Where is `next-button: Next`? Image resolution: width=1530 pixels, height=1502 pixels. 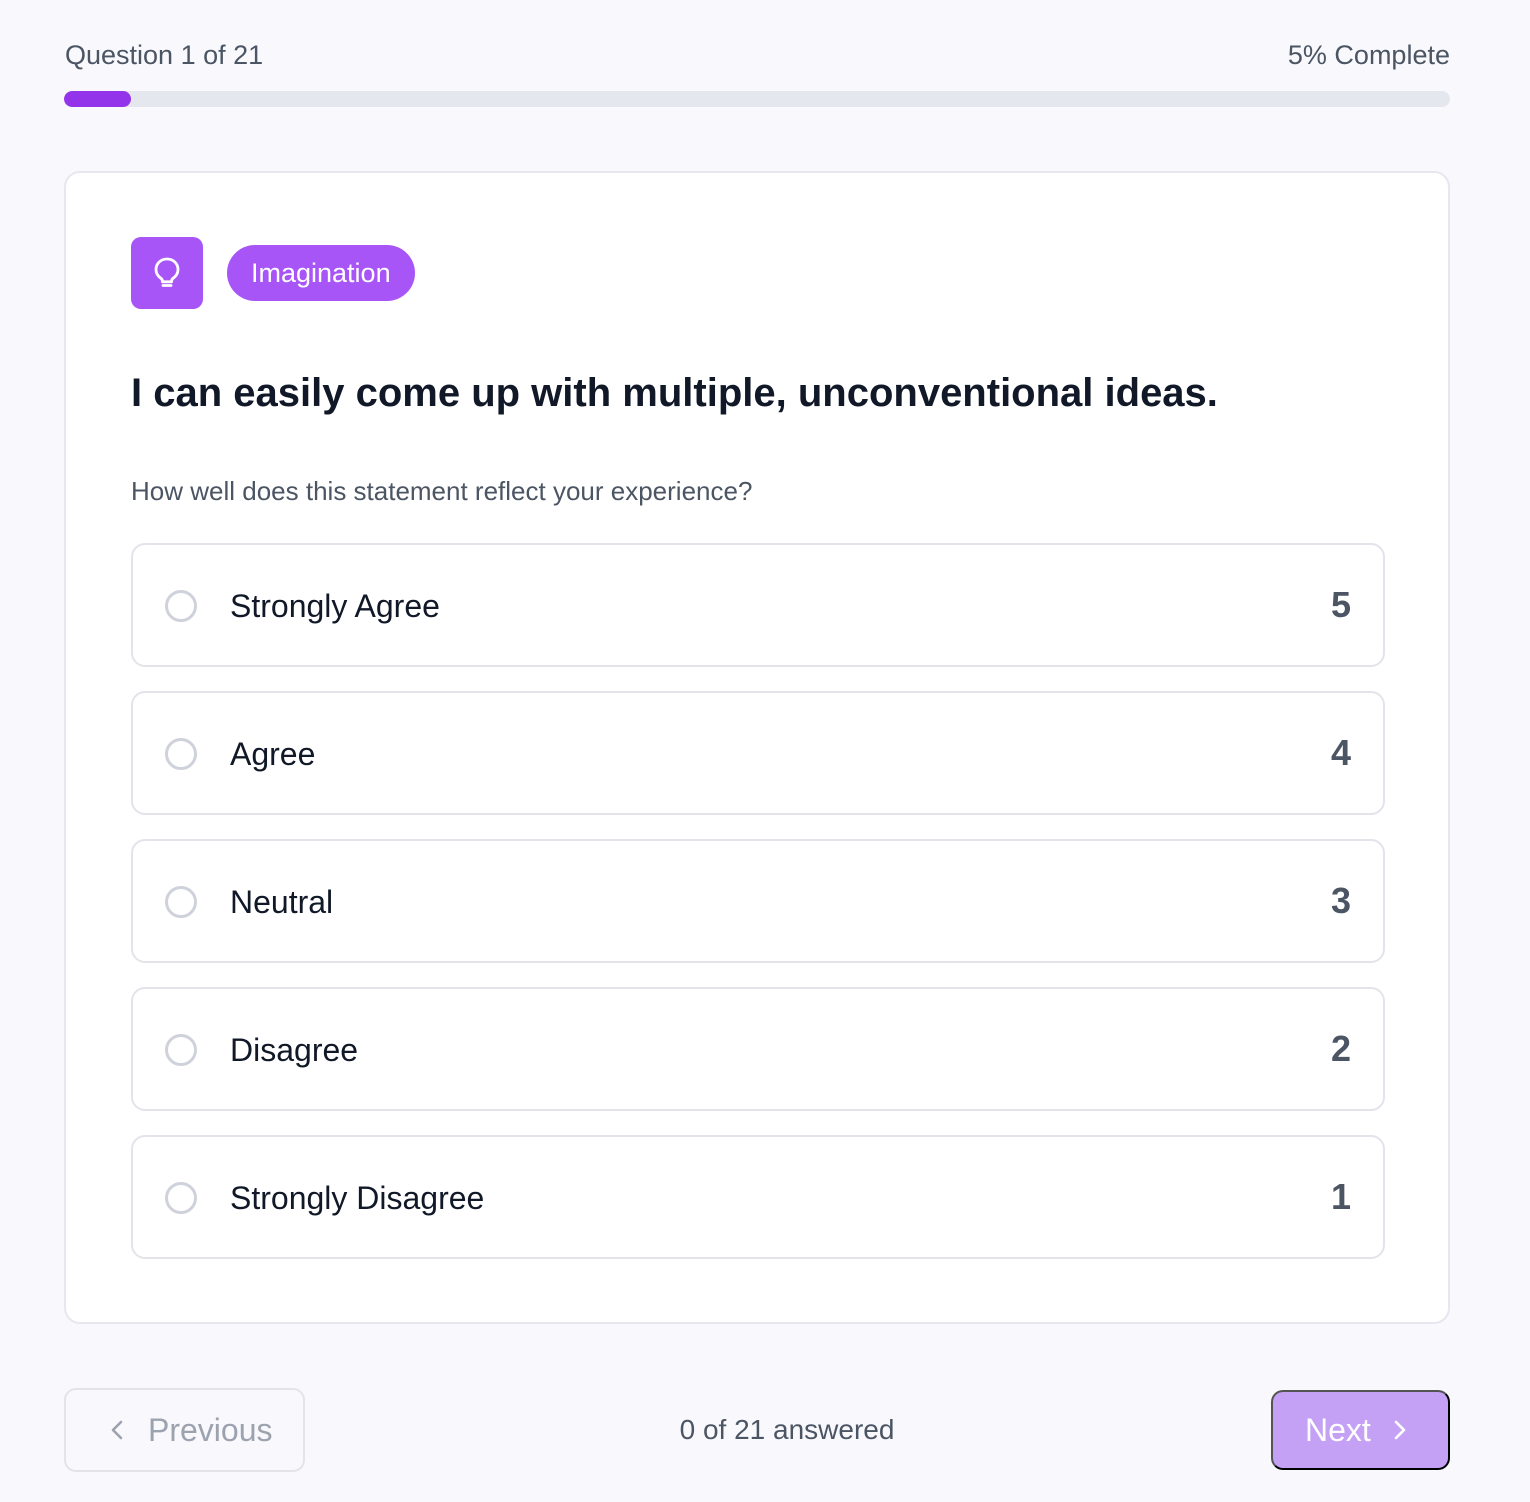 next-button: Next is located at coordinates (1360, 1430).